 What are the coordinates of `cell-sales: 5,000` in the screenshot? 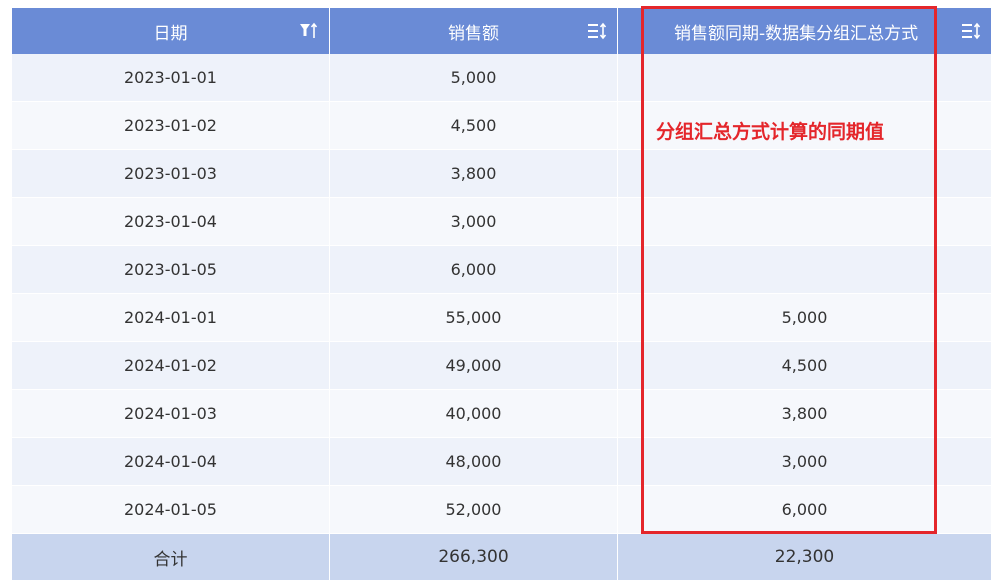 It's located at (474, 77).